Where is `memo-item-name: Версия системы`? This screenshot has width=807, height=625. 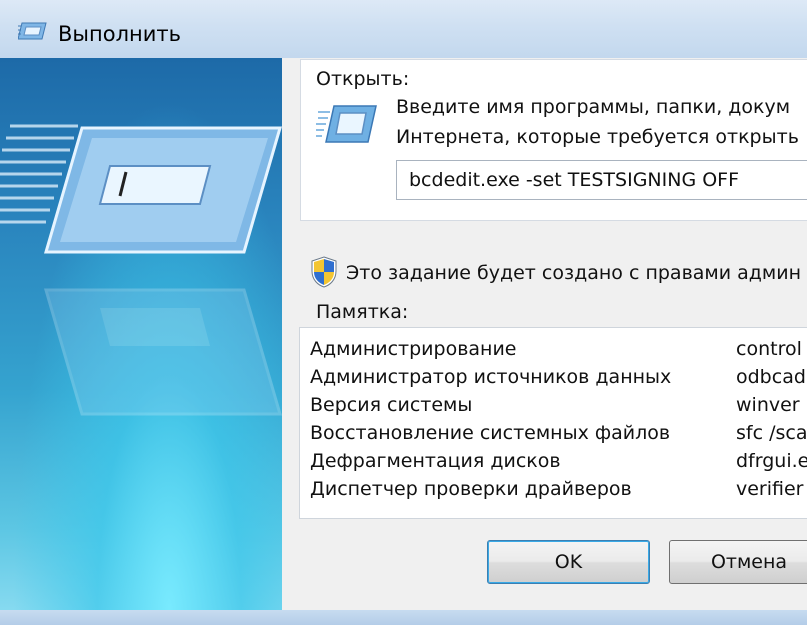
memo-item-name: Версия системы is located at coordinates (391, 405).